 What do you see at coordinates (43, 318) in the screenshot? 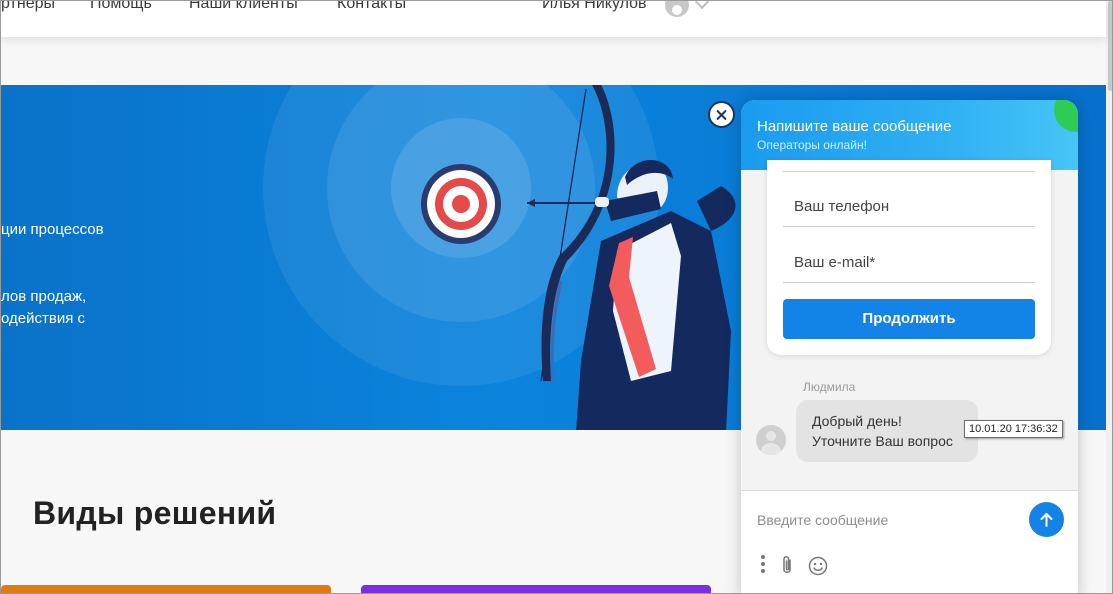
I see `hero-text-line-3: одействия с` at bounding box center [43, 318].